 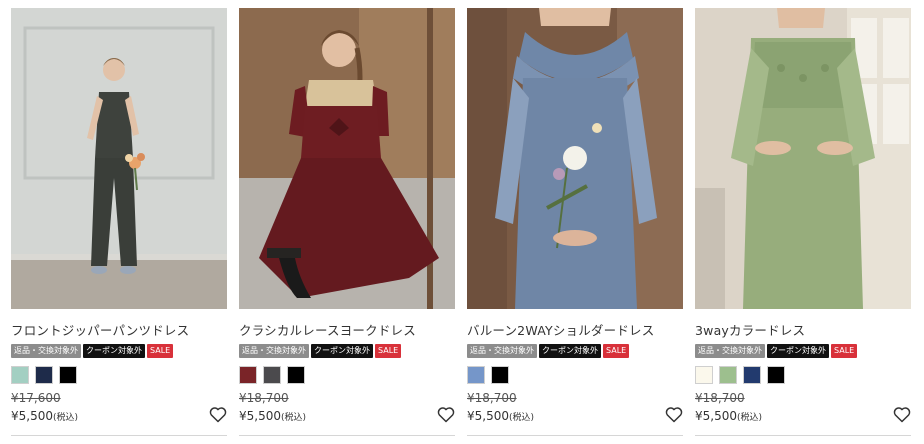 I want to click on original-price: ¥17,600, so click(x=36, y=398).